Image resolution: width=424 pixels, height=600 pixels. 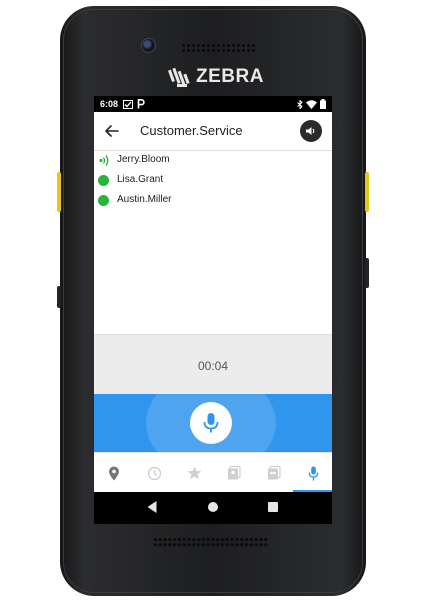 What do you see at coordinates (152, 507) in the screenshot?
I see `back-triangle-icon` at bounding box center [152, 507].